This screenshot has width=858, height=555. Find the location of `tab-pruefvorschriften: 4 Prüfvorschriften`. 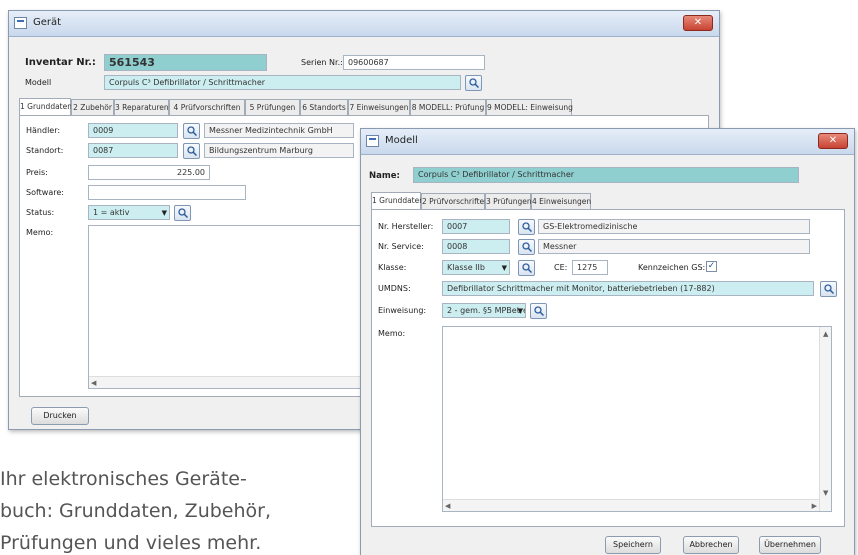

tab-pruefvorschriften: 4 Prüfvorschriften is located at coordinates (207, 107).